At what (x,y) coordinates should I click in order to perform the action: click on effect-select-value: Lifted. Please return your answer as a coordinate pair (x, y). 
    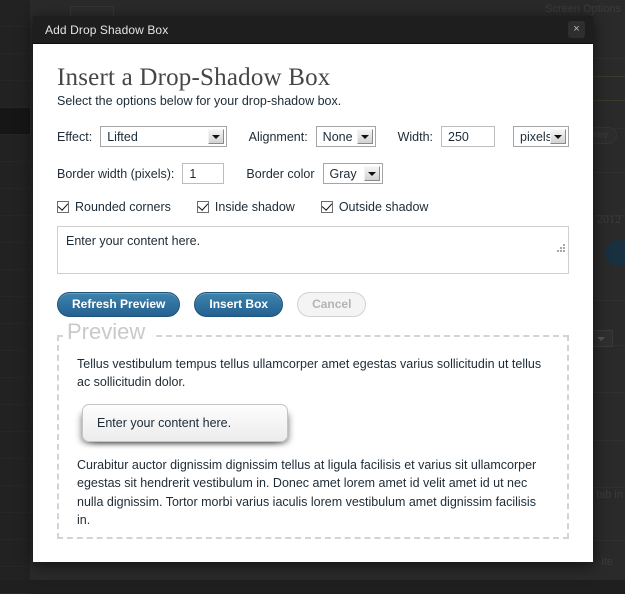
    Looking at the image, I should click on (122, 136).